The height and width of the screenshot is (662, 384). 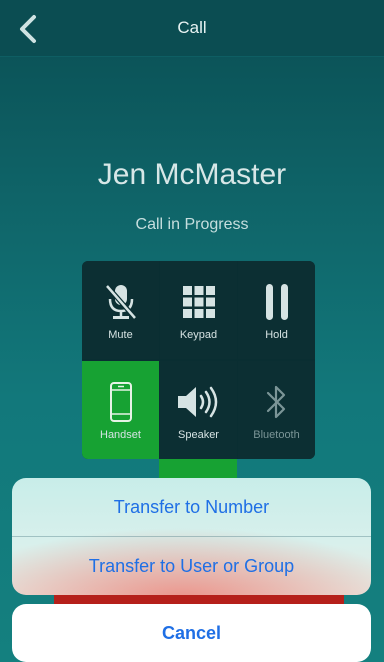 What do you see at coordinates (191, 566) in the screenshot?
I see `transfer-to-user-or-group-button: Transfer to User or Group` at bounding box center [191, 566].